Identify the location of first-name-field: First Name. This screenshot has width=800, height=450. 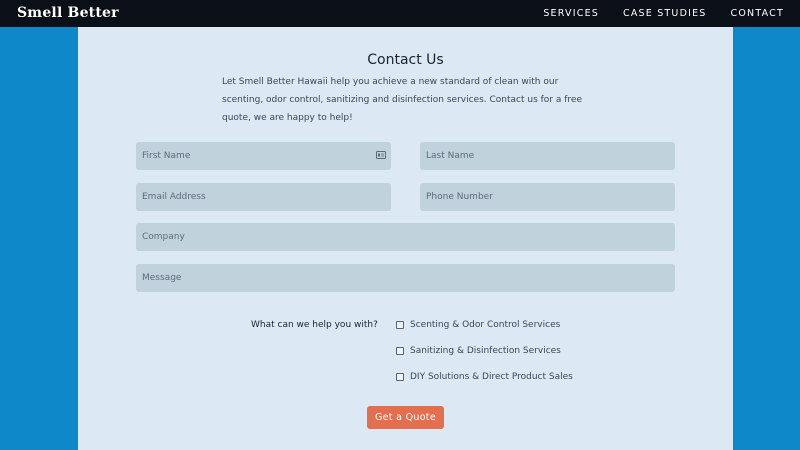
(263, 156).